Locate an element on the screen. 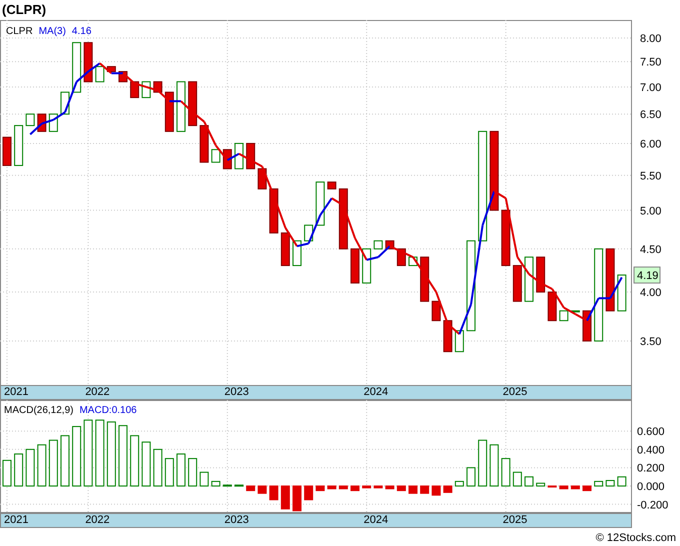 This screenshot has height=546, width=680. price-tick-label: 6.50 is located at coordinates (651, 115).